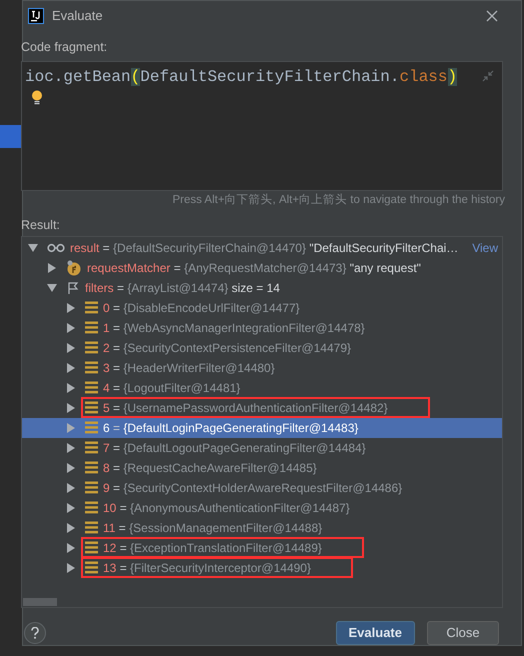 Image resolution: width=524 pixels, height=656 pixels. I want to click on history-hint: Press Alt+向下箭头, Alt+向上箭头 to navigate through the history, so click(338, 200).